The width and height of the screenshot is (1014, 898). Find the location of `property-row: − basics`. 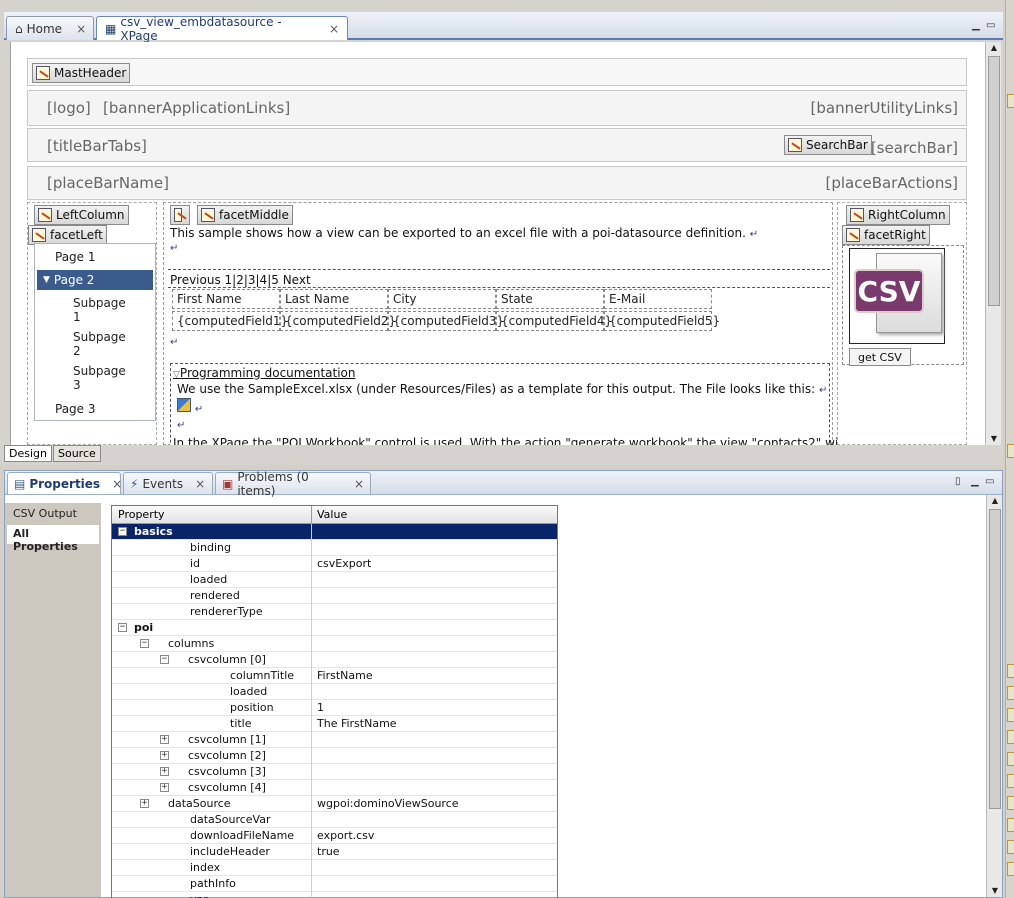

property-row: − basics is located at coordinates (334, 532).